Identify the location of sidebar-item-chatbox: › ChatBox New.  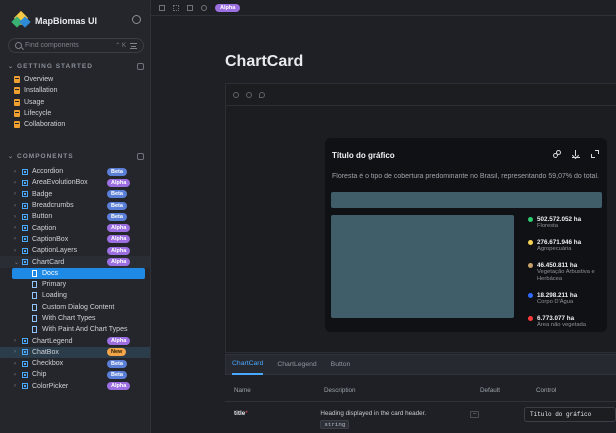
(75, 352).